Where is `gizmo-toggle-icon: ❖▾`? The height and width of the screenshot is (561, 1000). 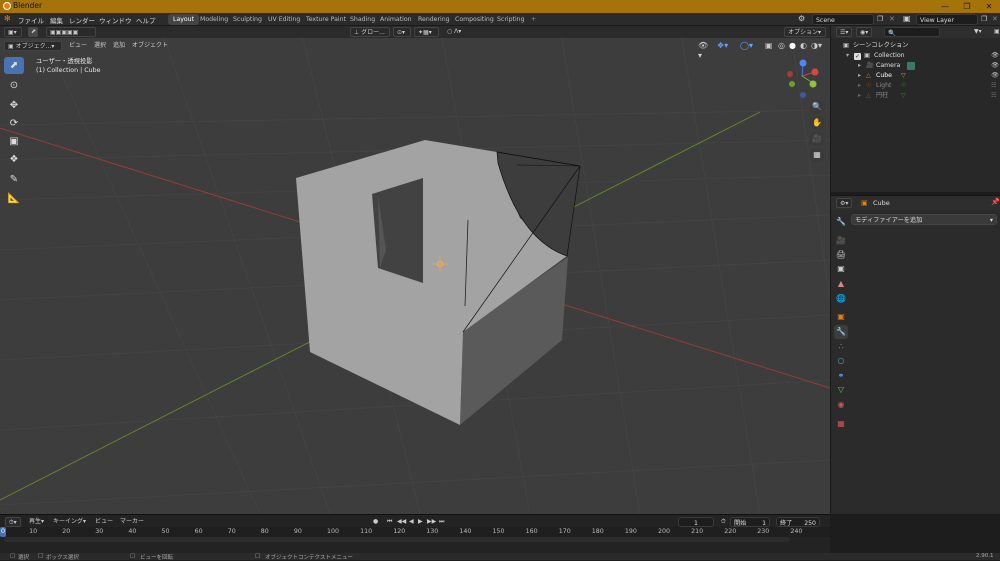
gizmo-toggle-icon: ❖▾ is located at coordinates (722, 46).